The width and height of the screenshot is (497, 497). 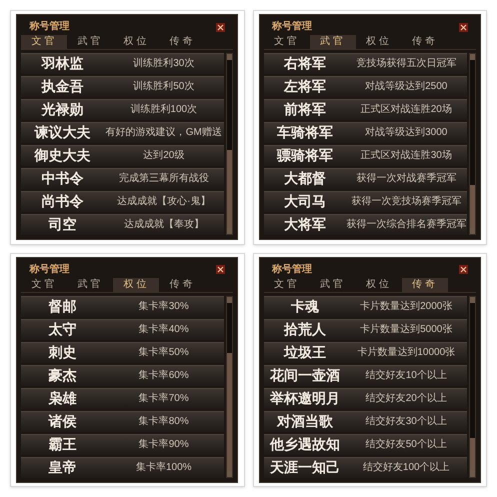 I want to click on title-row: 光禄勋 训练胜利100次, so click(x=122, y=109).